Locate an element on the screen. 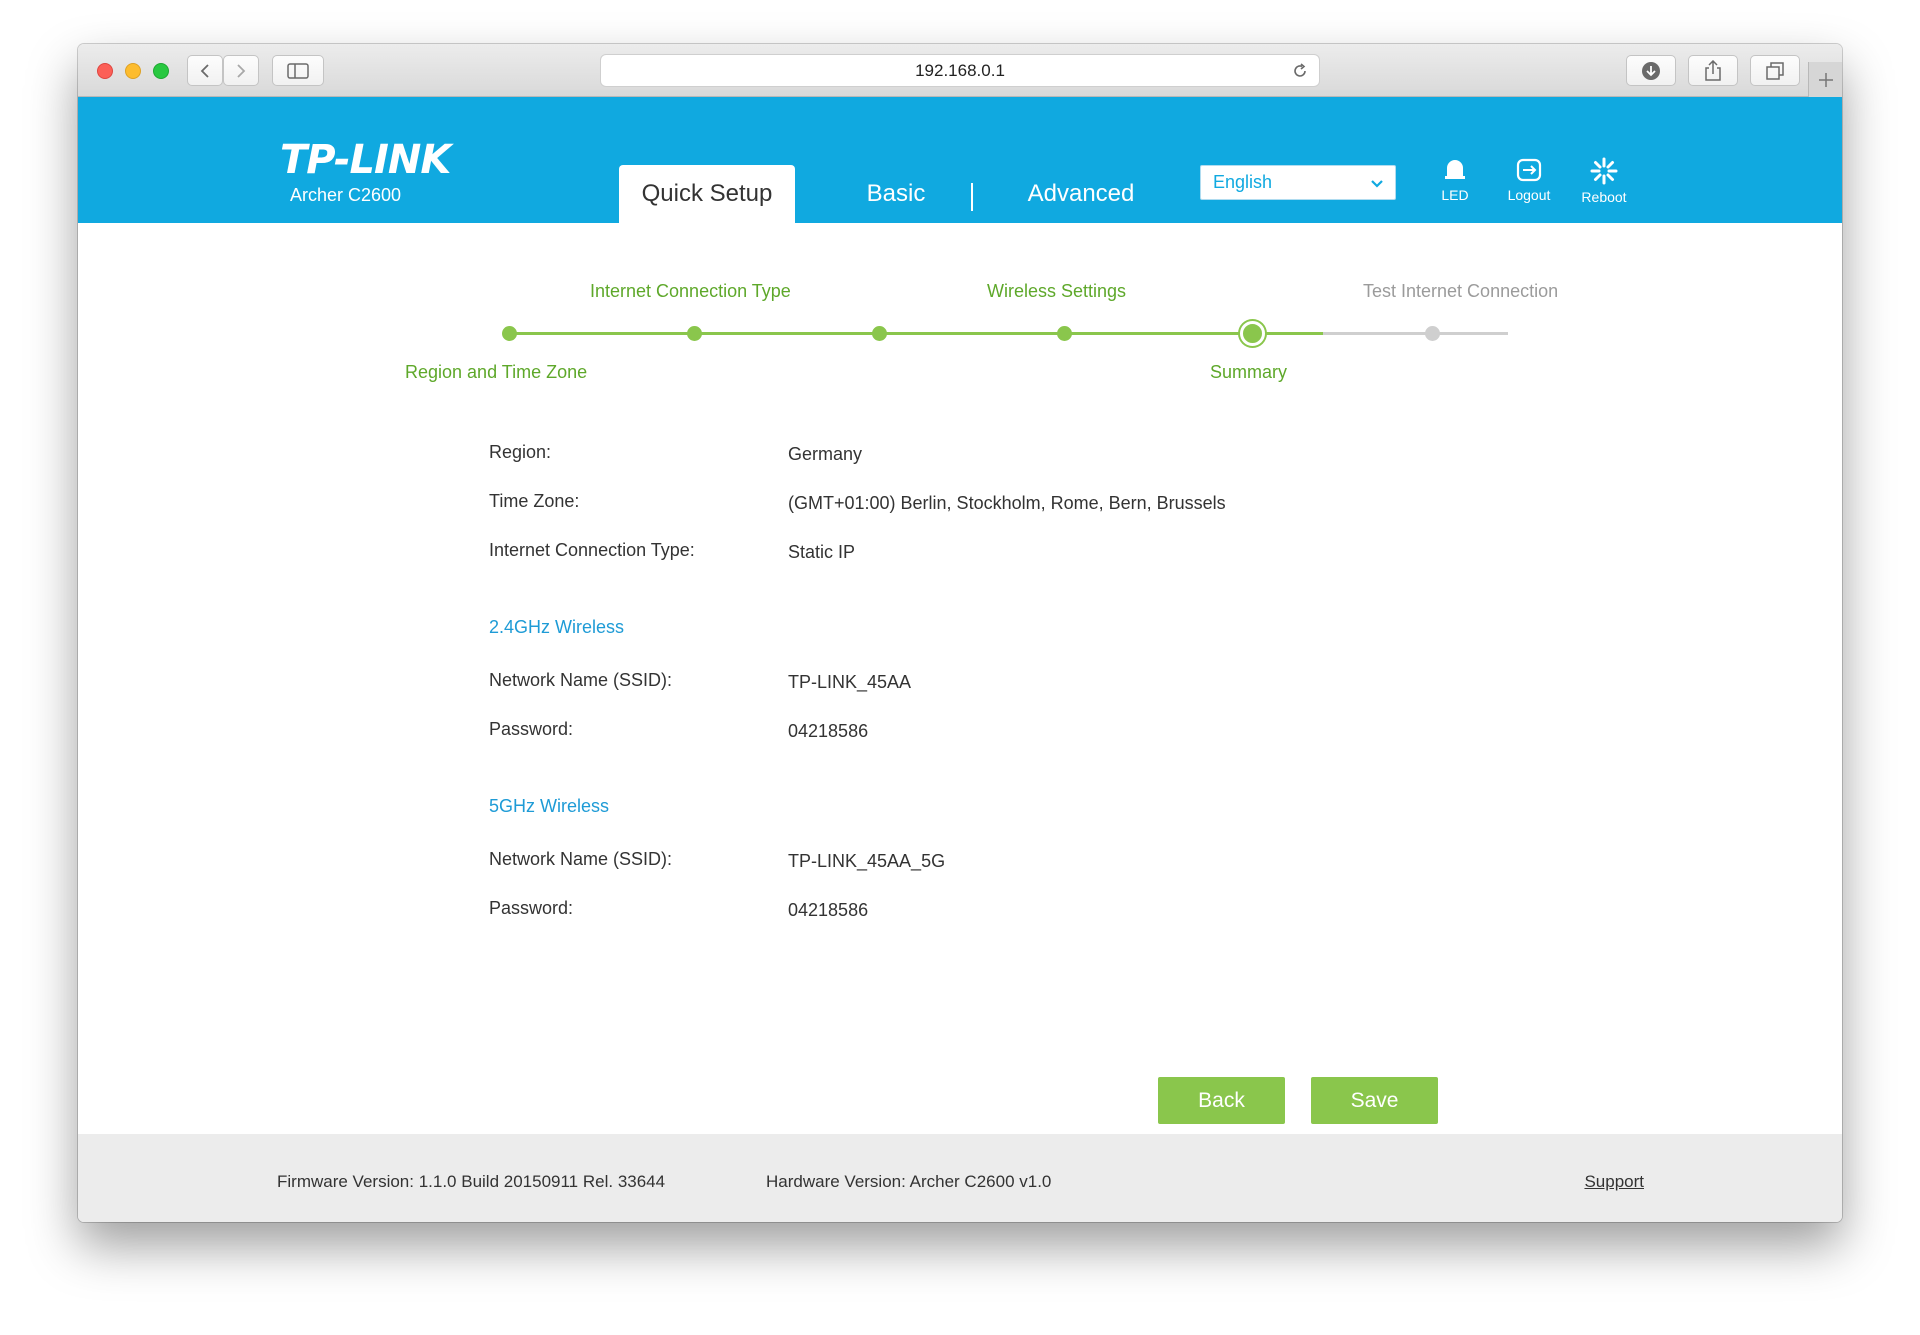 The width and height of the screenshot is (1920, 1335). zoom-window-button is located at coordinates (161, 71).